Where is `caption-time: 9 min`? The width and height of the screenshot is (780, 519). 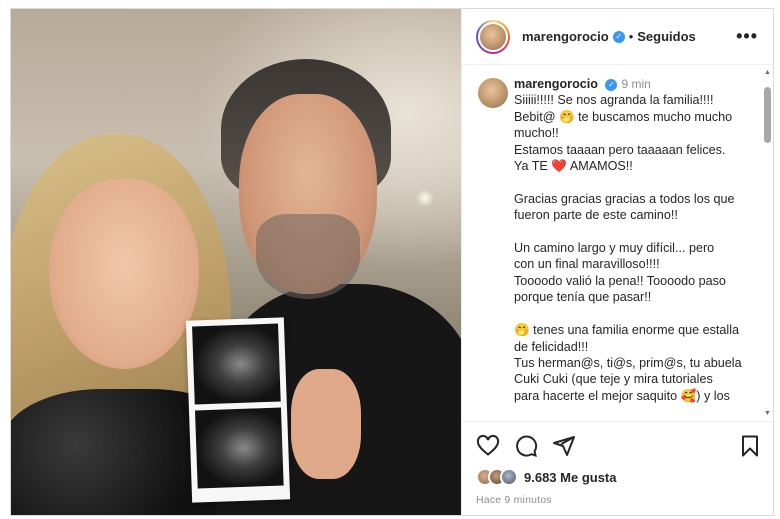
caption-time: 9 min is located at coordinates (636, 84).